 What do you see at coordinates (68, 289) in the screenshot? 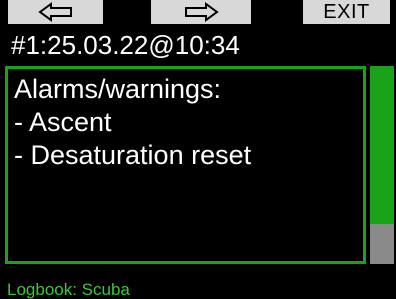
I see `footer-label: Logbook: Scuba` at bounding box center [68, 289].